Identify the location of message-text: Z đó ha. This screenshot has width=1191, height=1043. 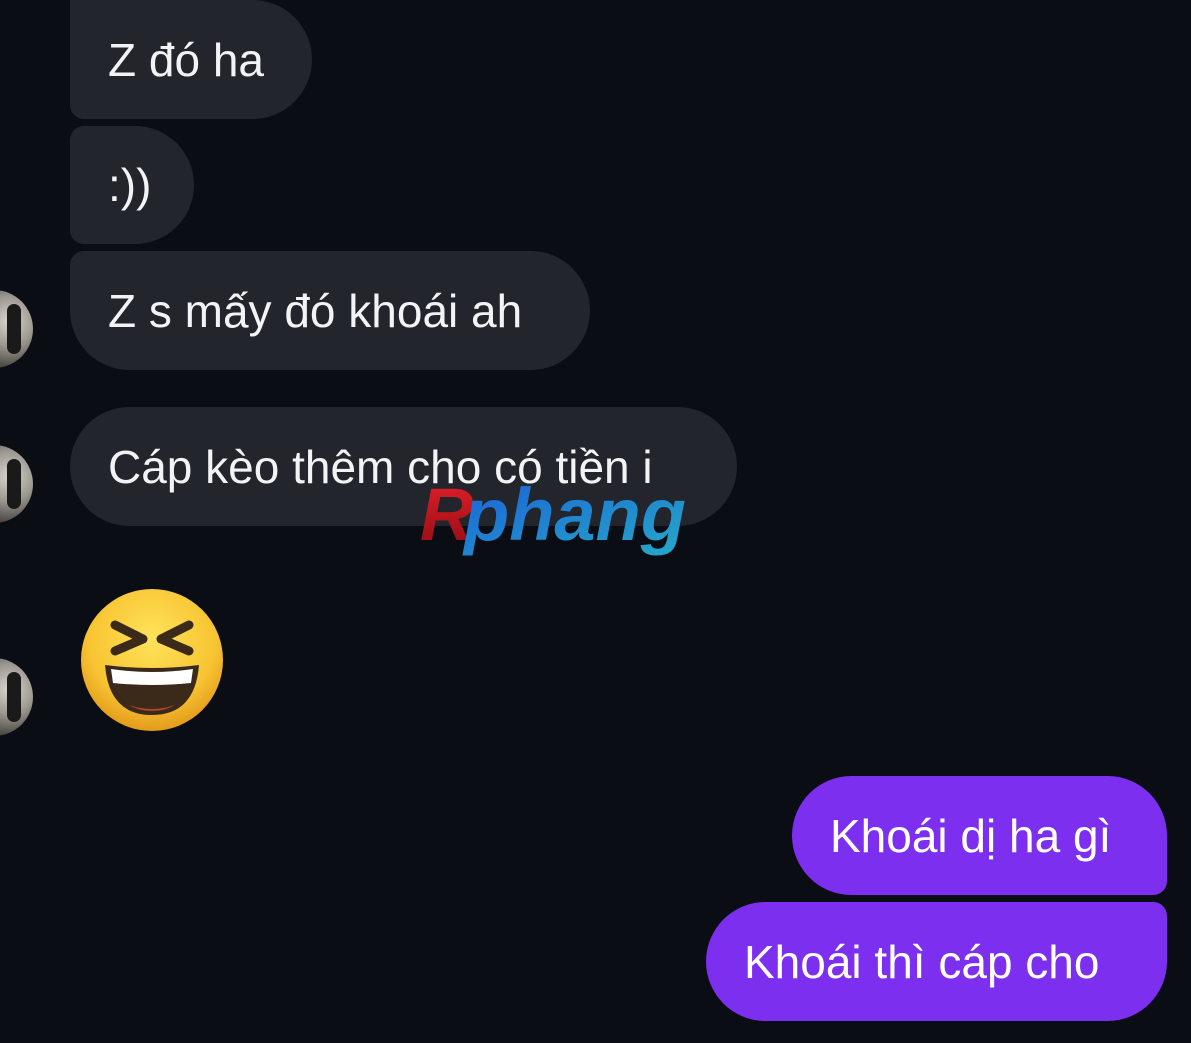
(186, 59).